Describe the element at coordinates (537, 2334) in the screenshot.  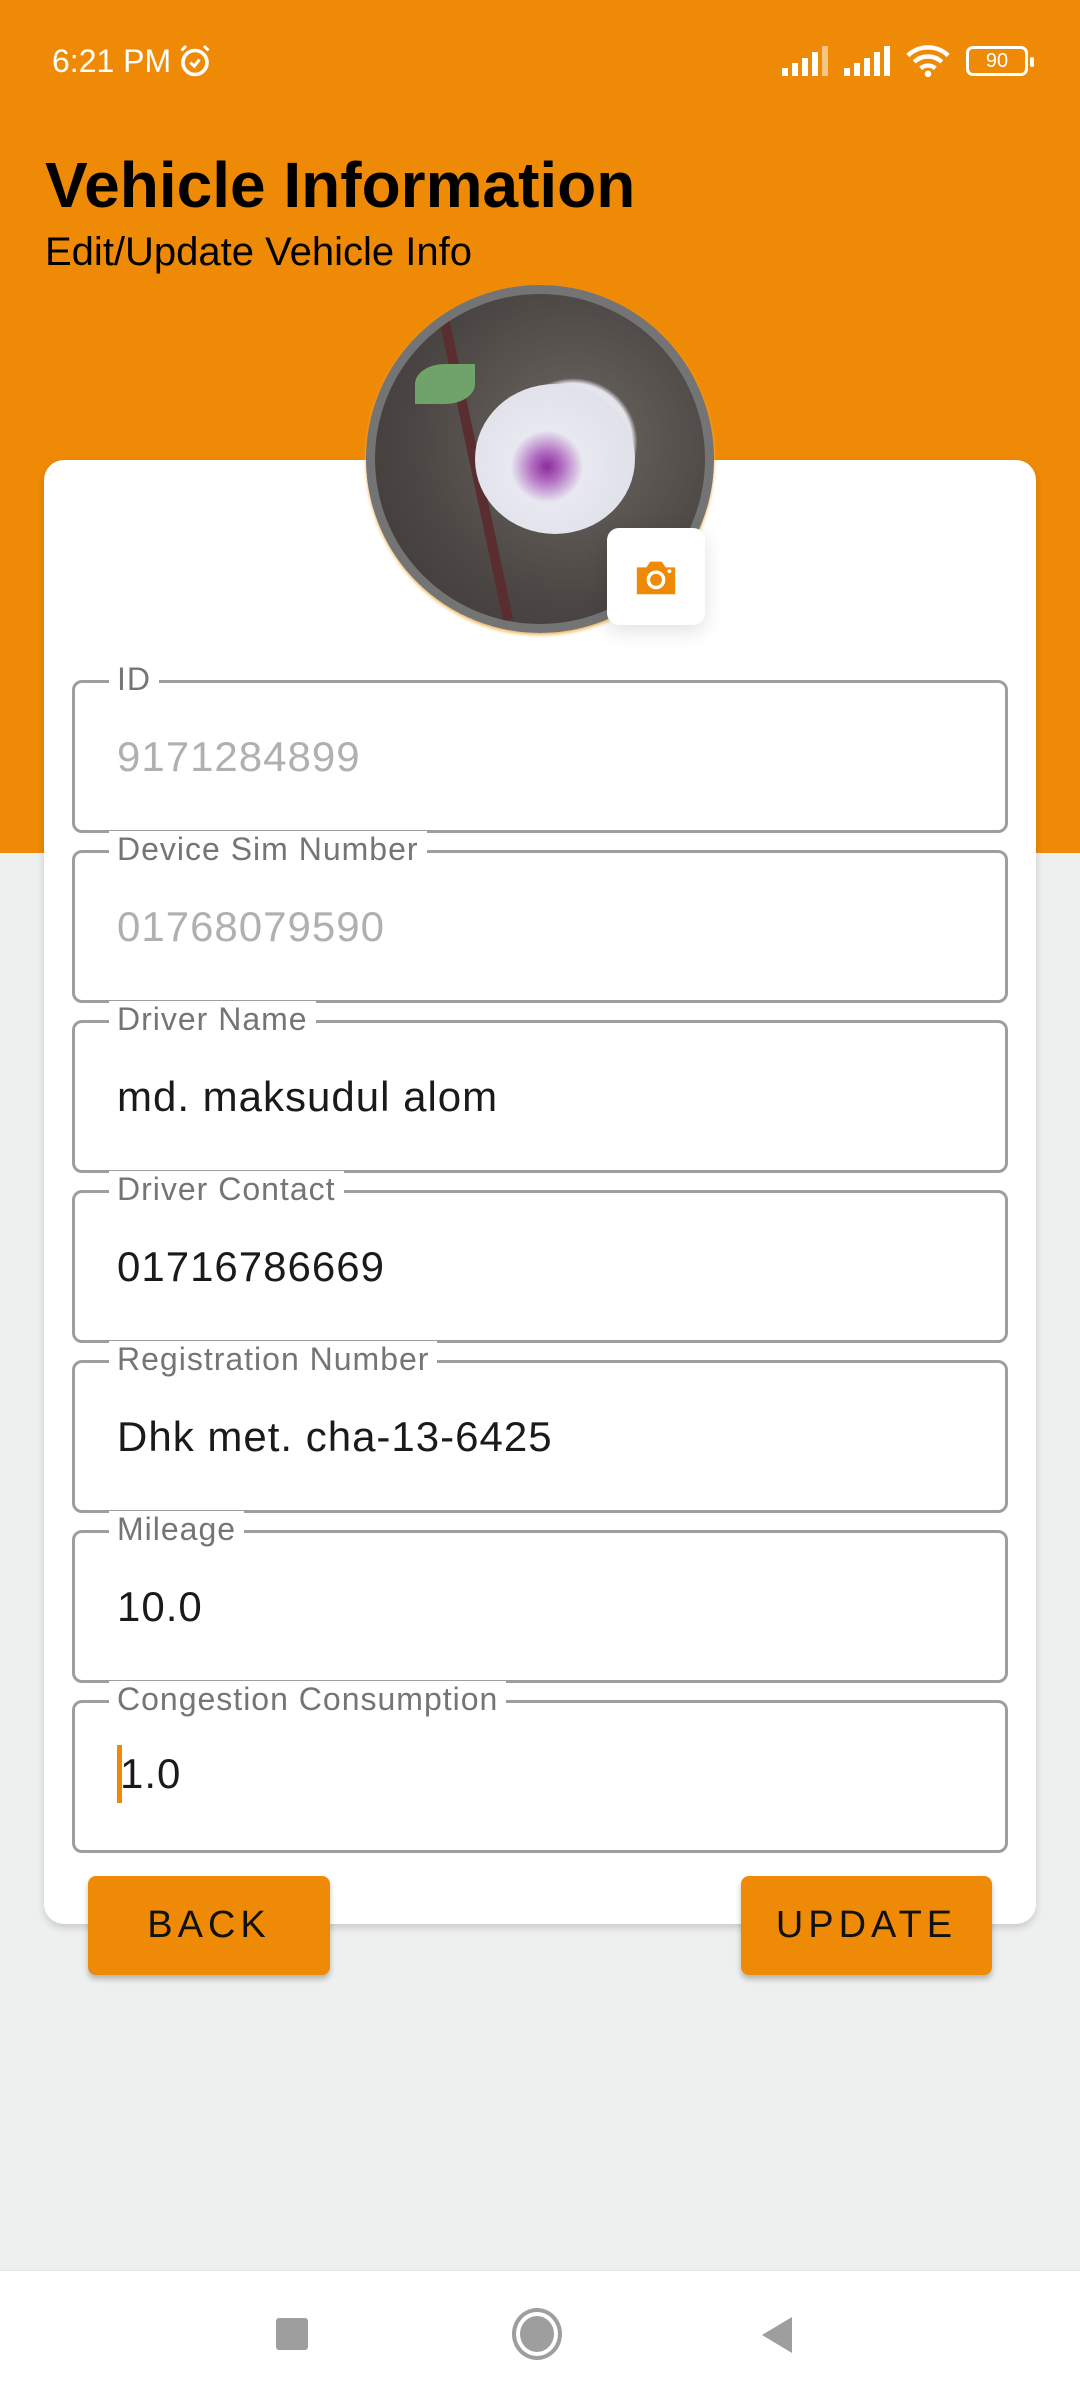
I see `home-button` at that location.